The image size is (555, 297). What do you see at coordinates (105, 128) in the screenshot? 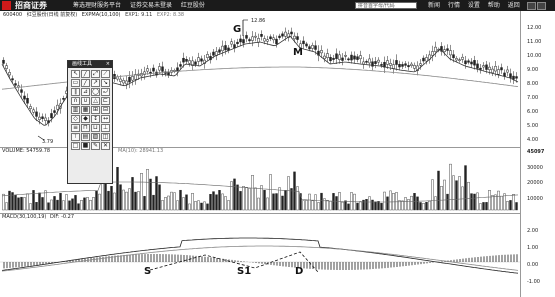
I see `drawing-tool-button: ⊥` at bounding box center [105, 128].